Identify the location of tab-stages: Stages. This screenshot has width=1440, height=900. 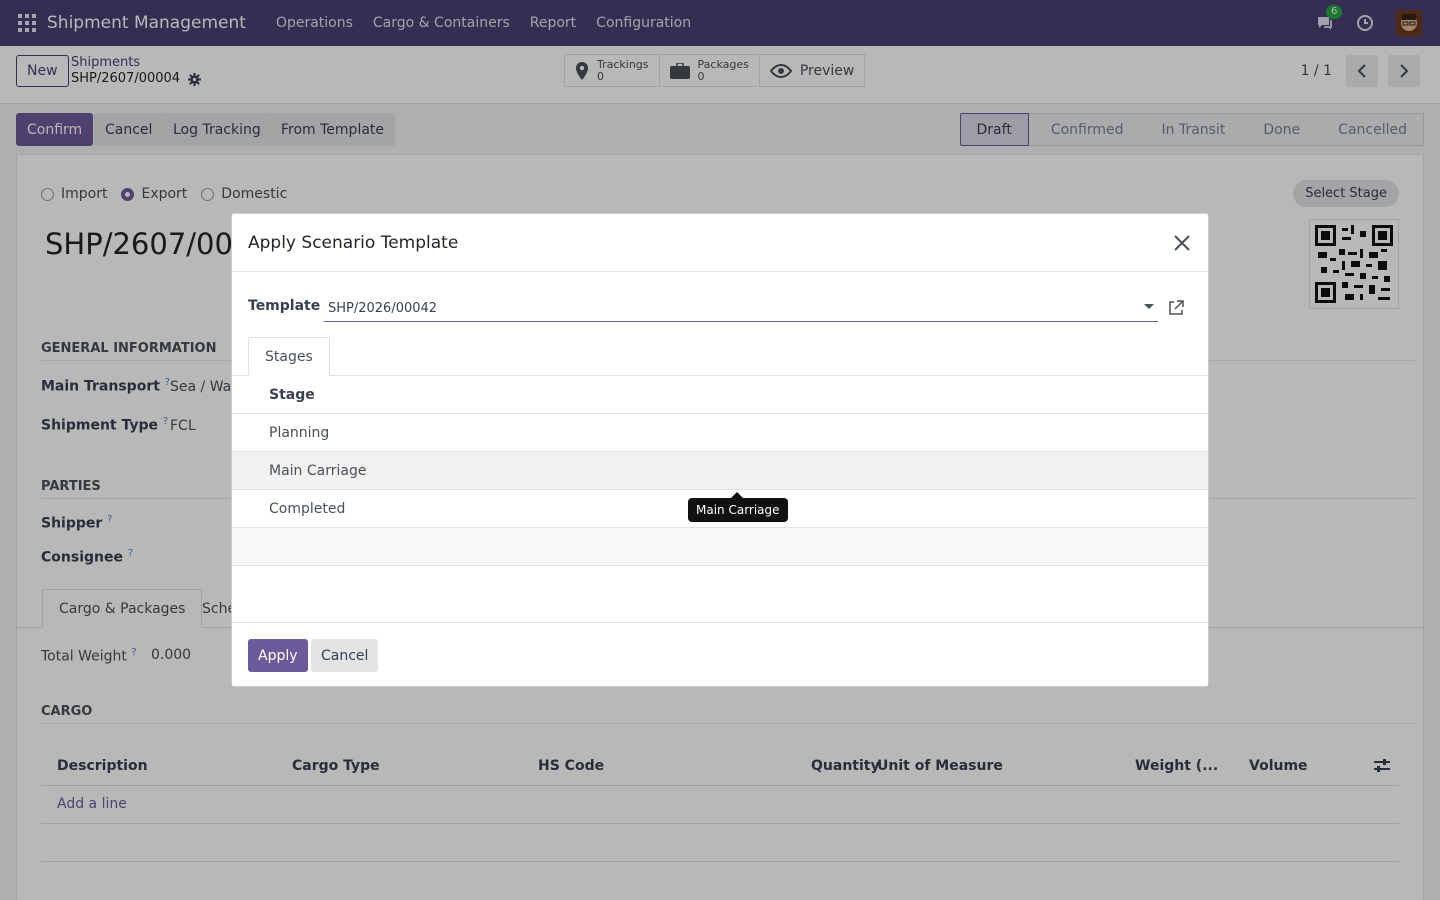
(289, 356).